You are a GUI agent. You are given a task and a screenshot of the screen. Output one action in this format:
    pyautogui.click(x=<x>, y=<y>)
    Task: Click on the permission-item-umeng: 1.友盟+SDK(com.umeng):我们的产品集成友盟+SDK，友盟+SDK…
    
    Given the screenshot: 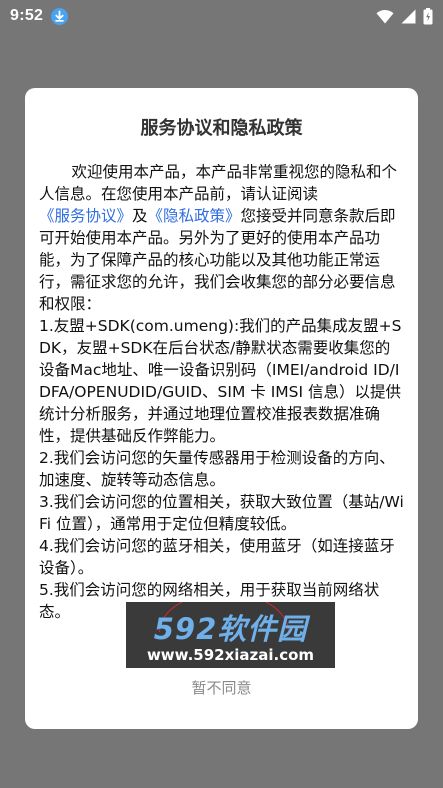 What is the action you would take?
    pyautogui.click(x=220, y=381)
    